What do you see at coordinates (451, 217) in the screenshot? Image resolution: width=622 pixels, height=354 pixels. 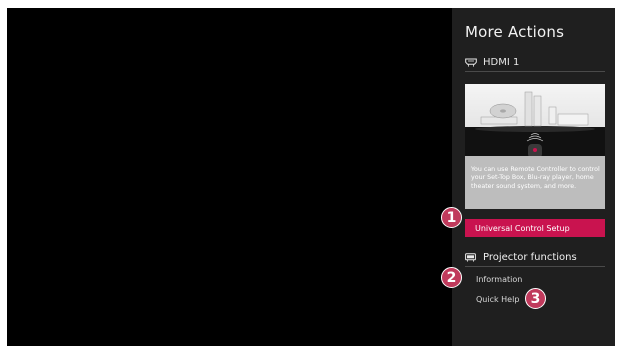 I see `callout-badge-1: 1` at bounding box center [451, 217].